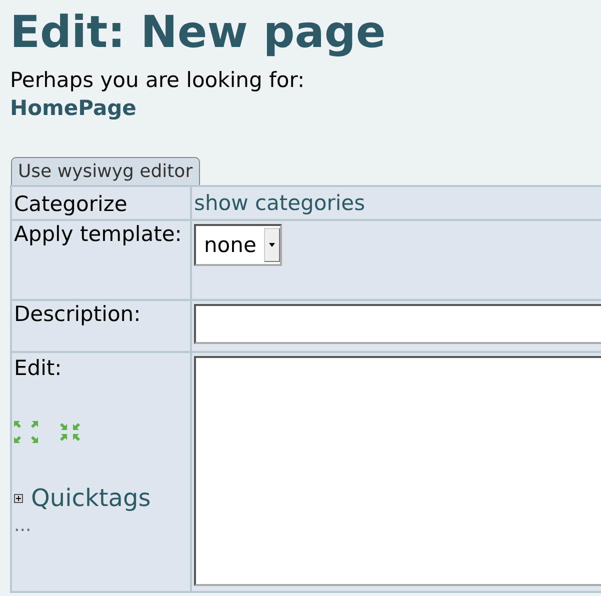  Describe the element at coordinates (38, 368) in the screenshot. I see `edit-label: Edit:` at that location.